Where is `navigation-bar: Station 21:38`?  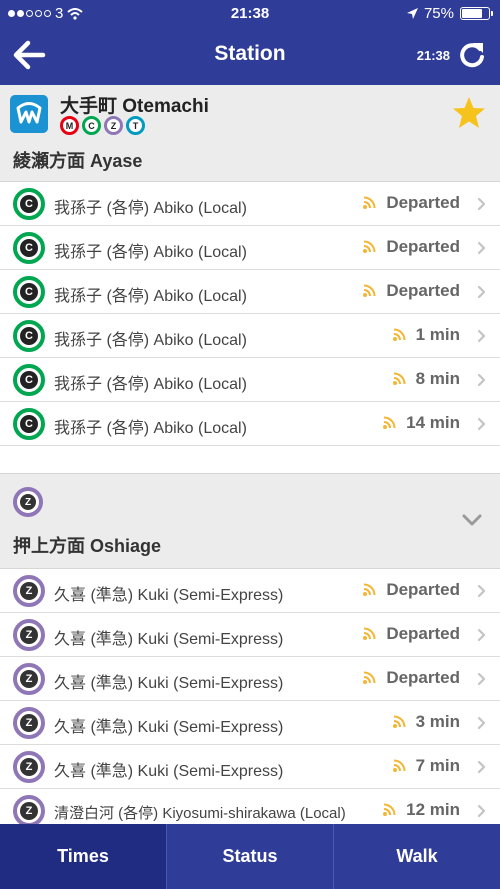 navigation-bar: Station 21:38 is located at coordinates (250, 56).